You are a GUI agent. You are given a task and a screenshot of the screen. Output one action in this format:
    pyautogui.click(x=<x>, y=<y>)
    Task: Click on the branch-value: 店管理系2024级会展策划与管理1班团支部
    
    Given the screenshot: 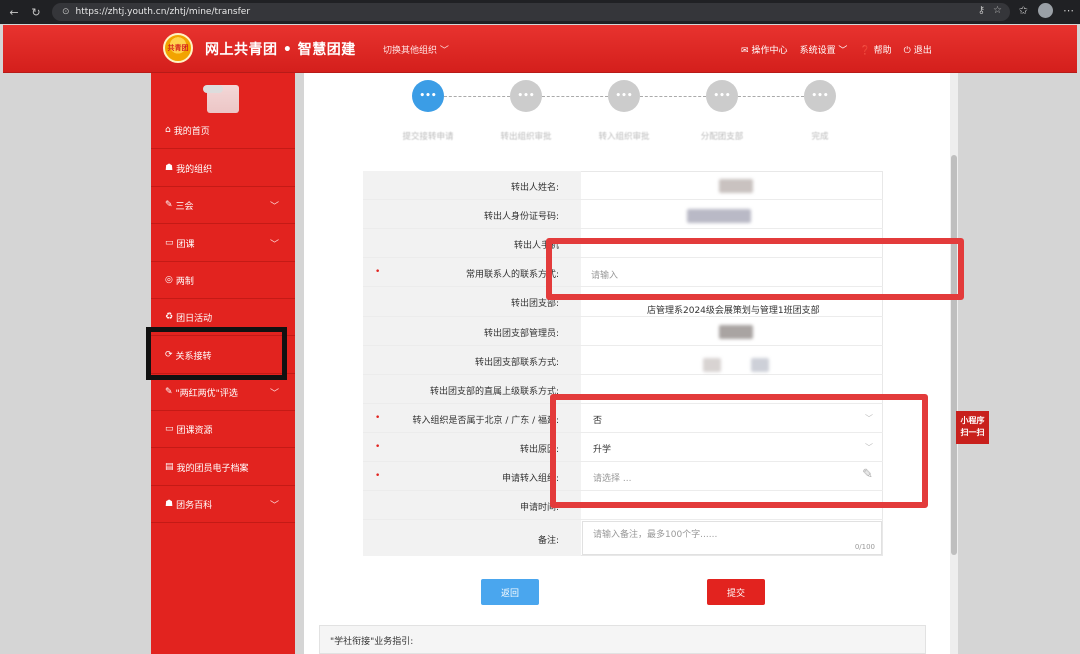 What is the action you would take?
    pyautogui.click(x=733, y=311)
    